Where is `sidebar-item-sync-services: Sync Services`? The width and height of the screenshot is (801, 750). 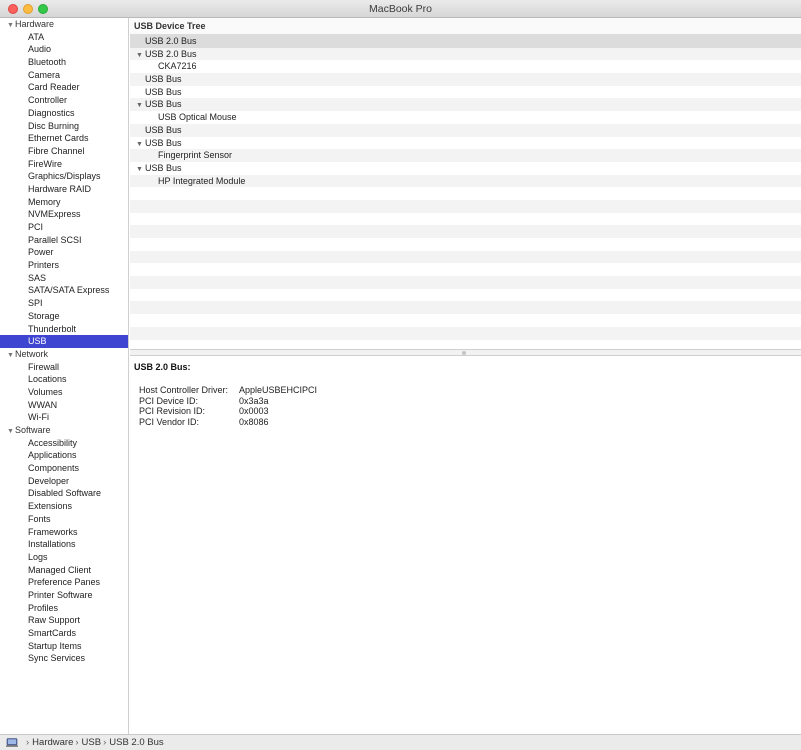 sidebar-item-sync-services: Sync Services is located at coordinates (64, 658).